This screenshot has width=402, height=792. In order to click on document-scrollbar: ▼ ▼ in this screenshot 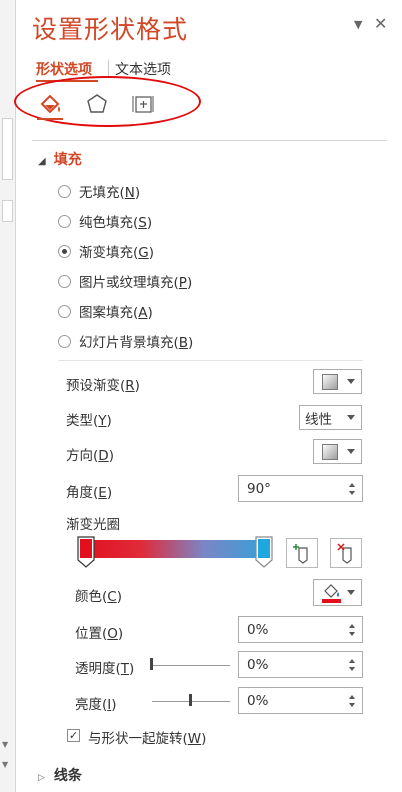, I will do `click(8, 396)`.